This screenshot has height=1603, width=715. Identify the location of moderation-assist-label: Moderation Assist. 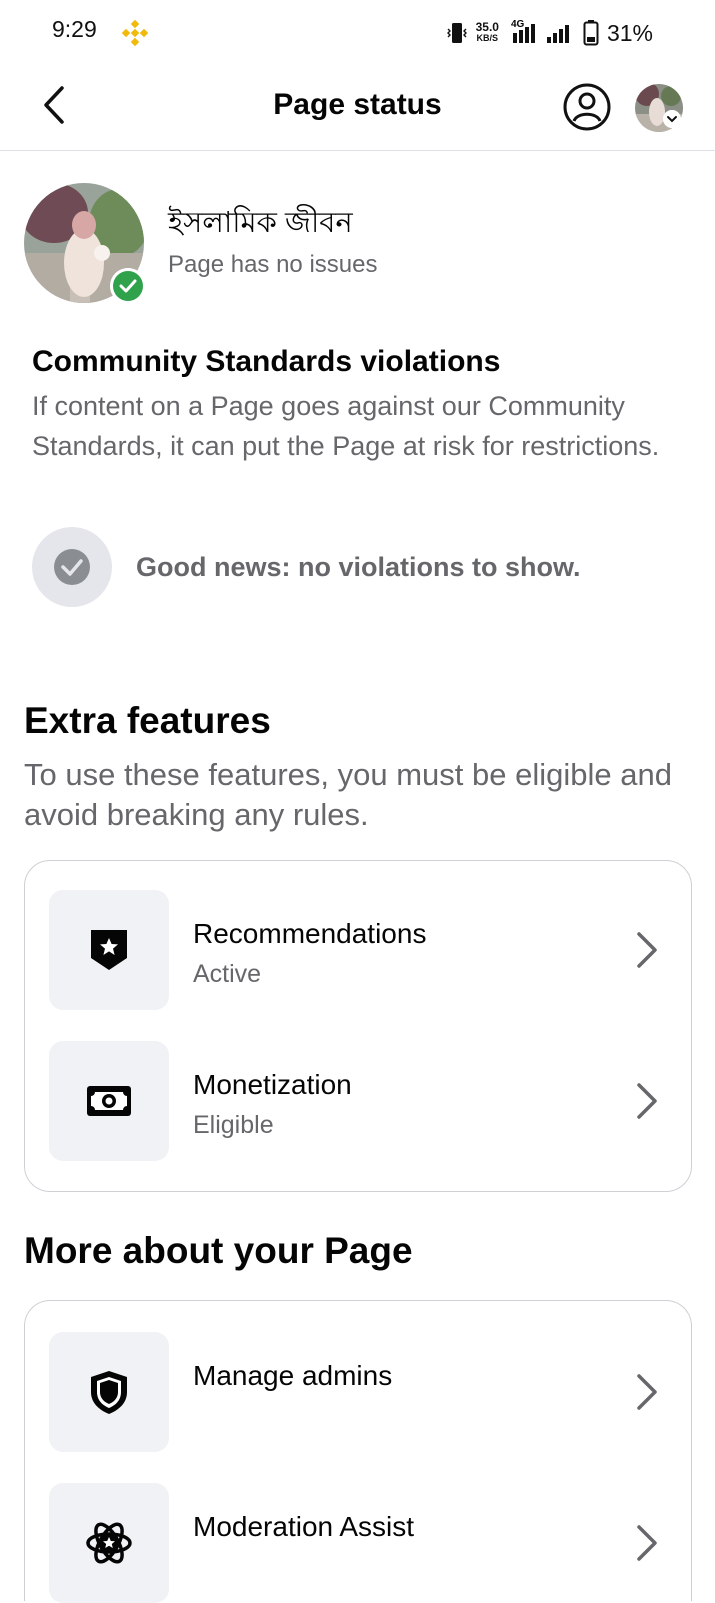
(303, 1526).